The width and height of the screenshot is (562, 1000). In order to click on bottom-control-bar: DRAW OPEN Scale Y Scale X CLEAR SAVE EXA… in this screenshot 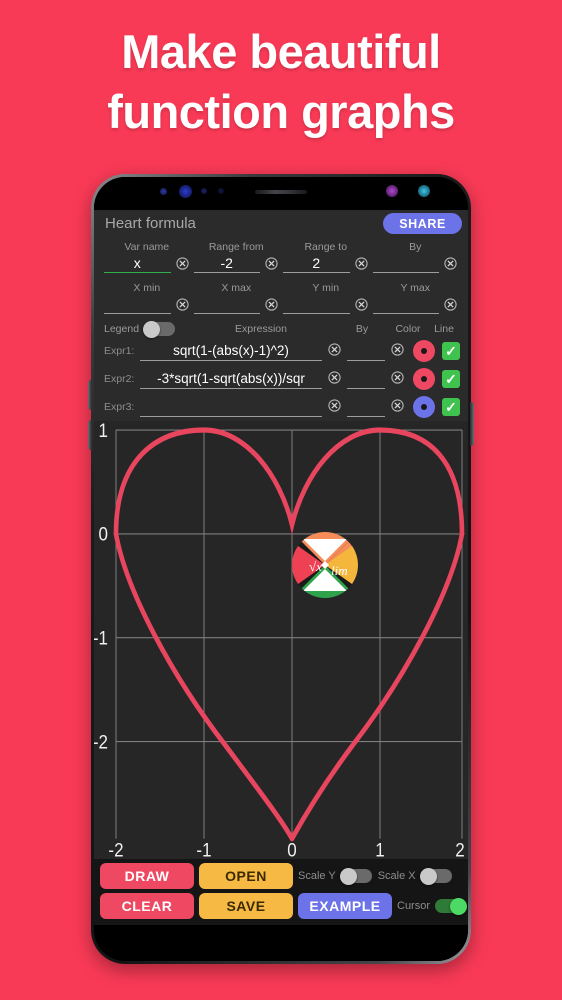, I will do `click(281, 892)`.